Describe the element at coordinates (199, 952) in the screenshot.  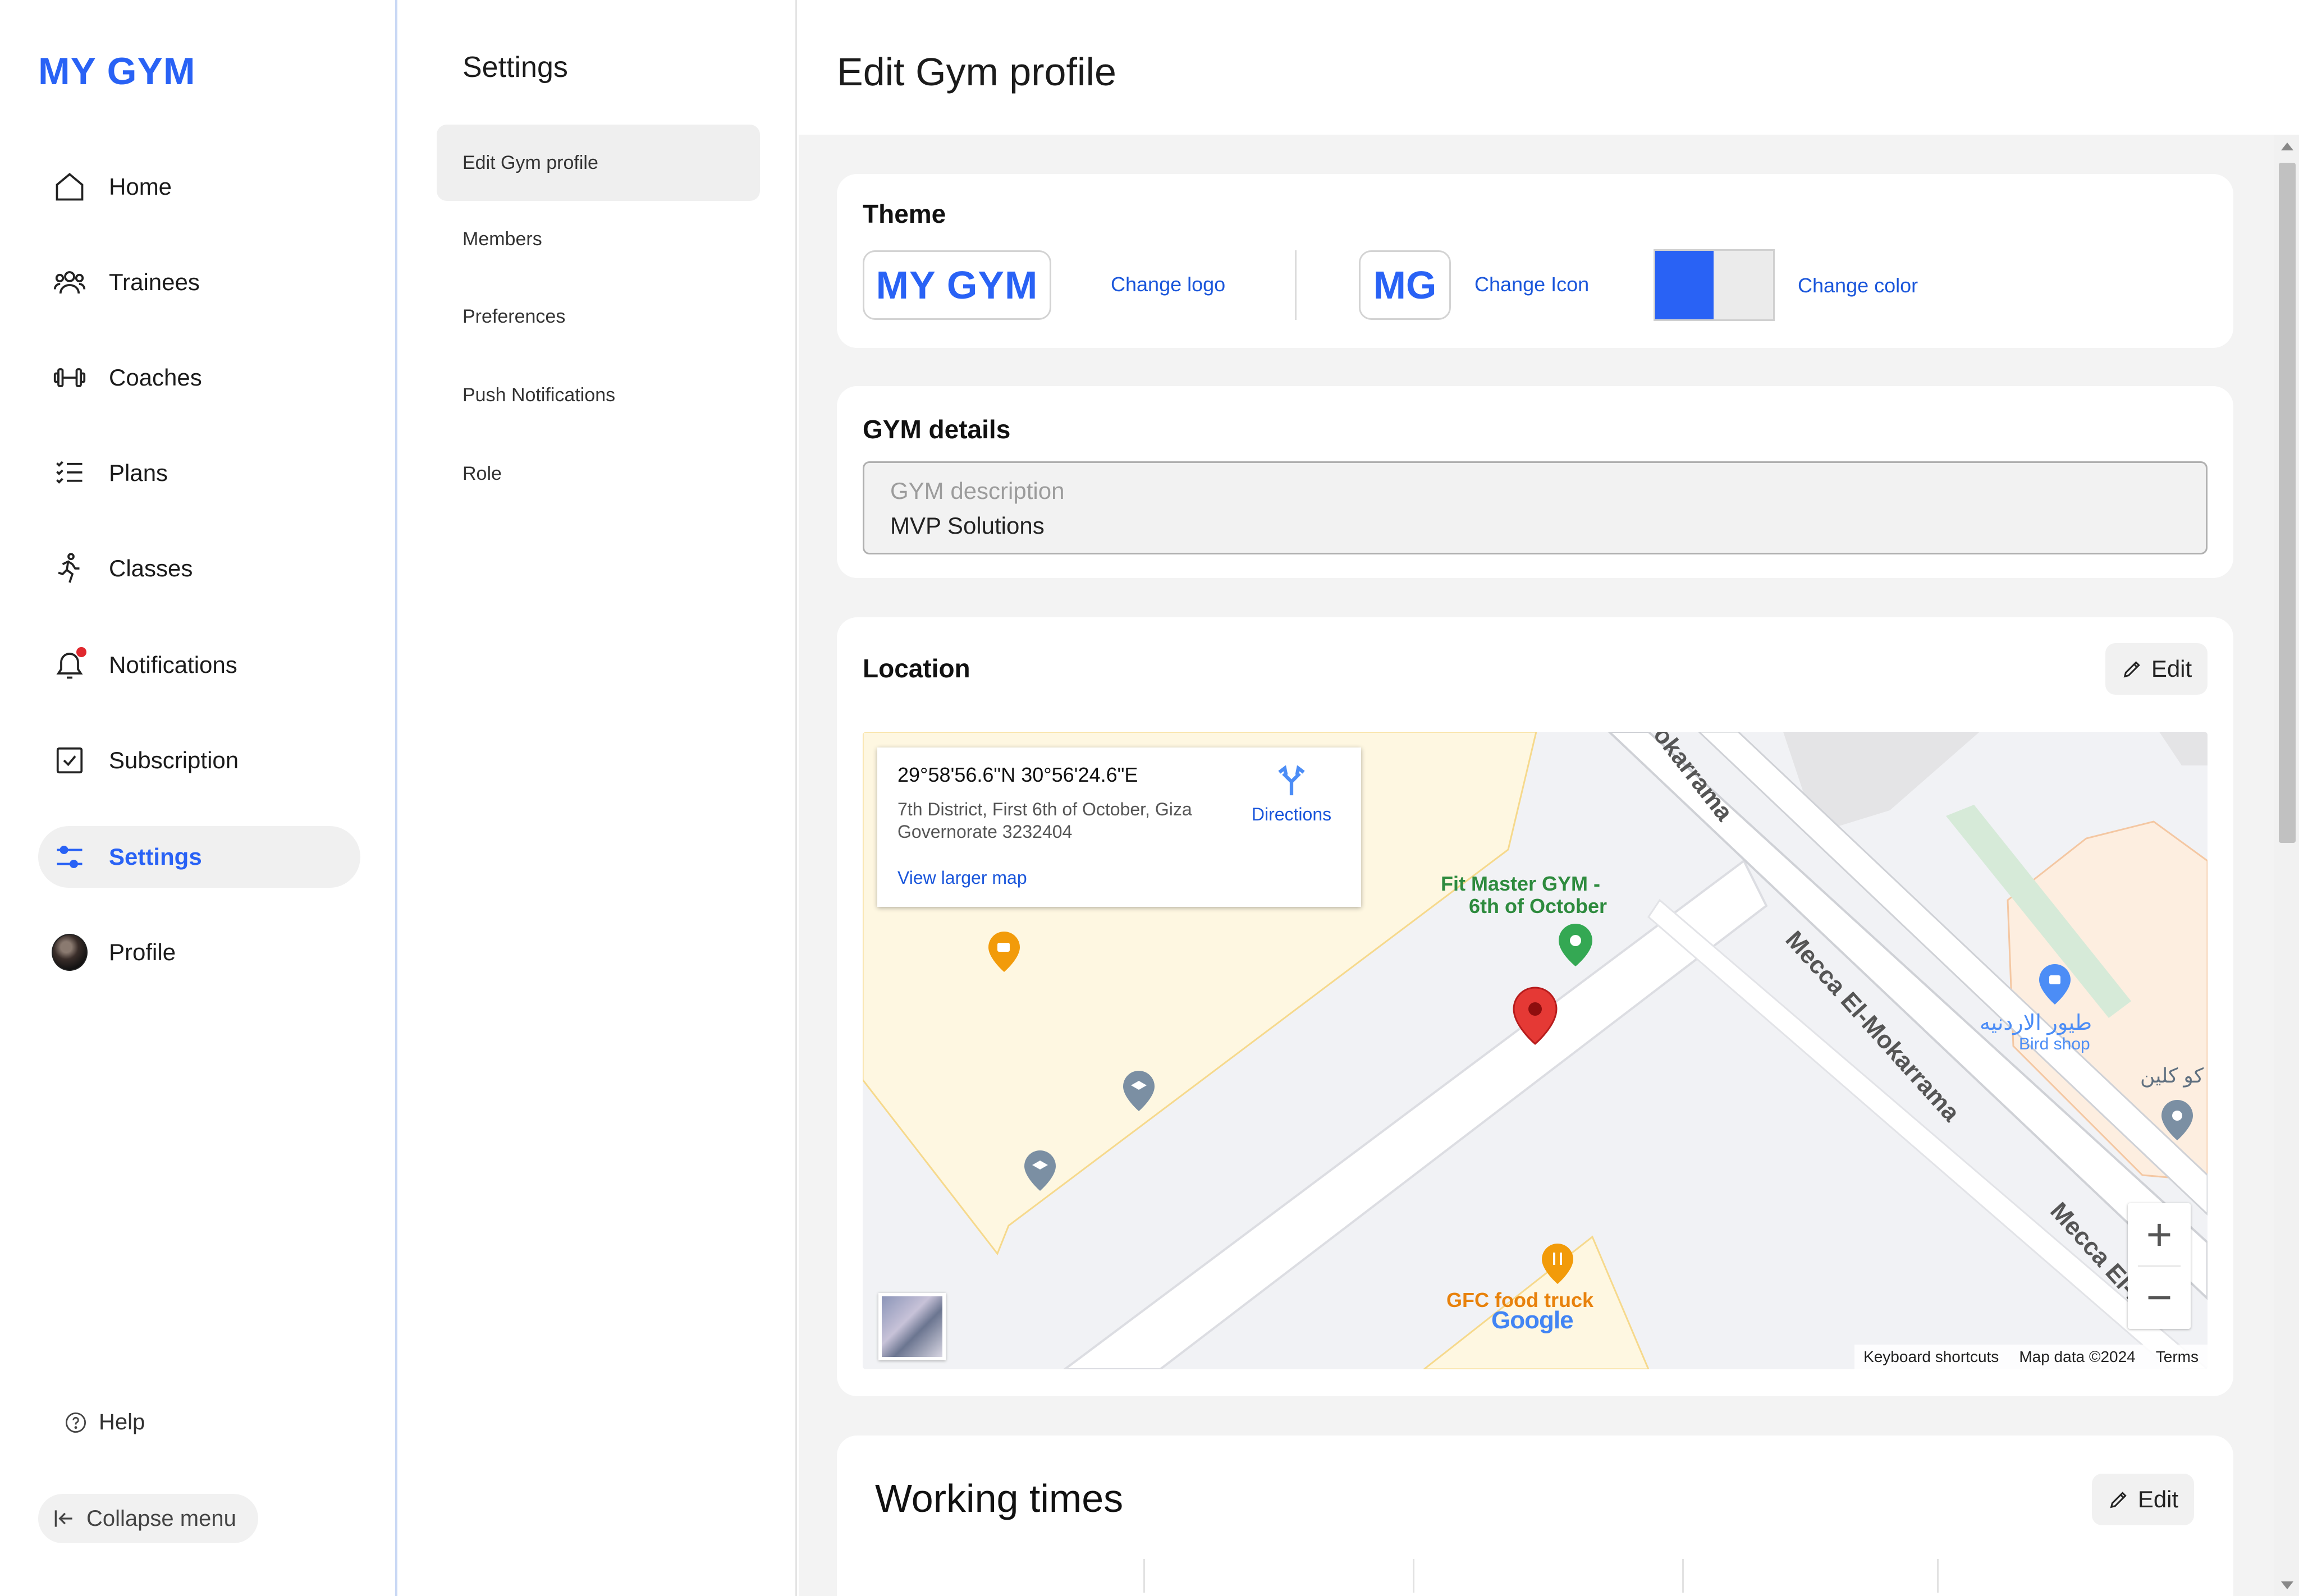
I see `sidebar-item-profile: Profile` at that location.